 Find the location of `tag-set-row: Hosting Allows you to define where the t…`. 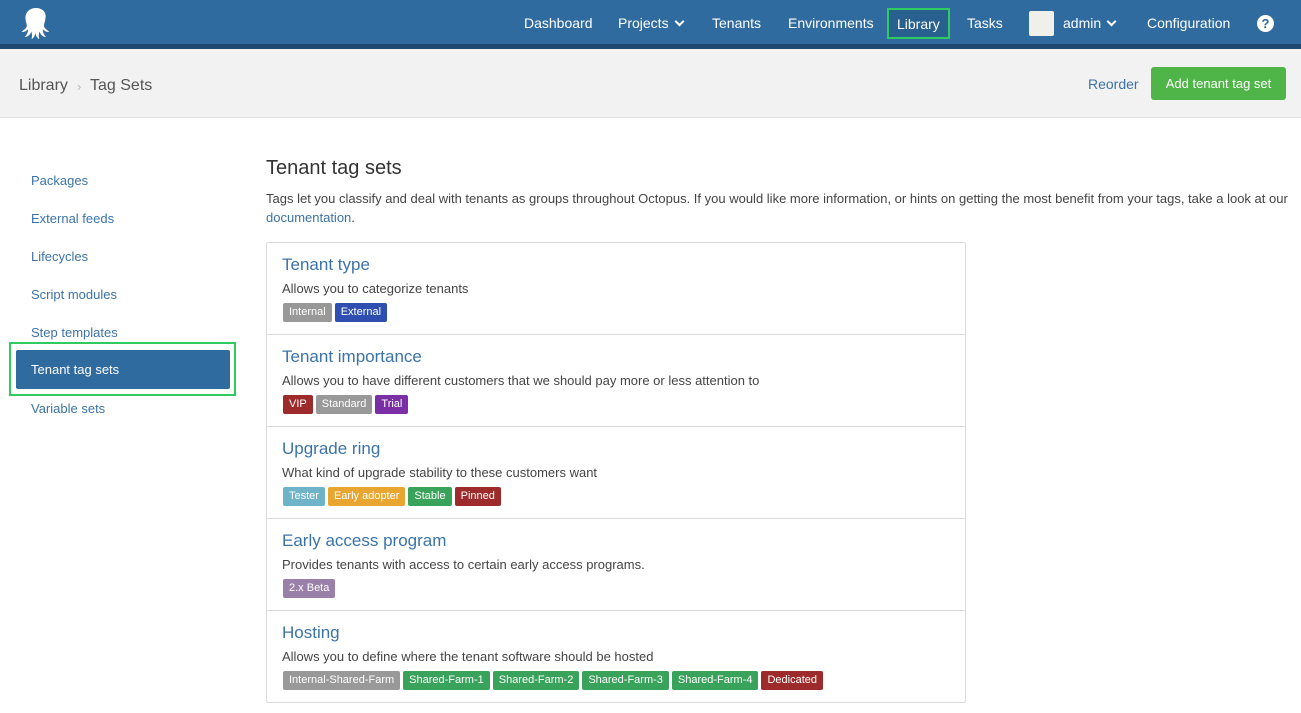

tag-set-row: Hosting Allows you to define where the t… is located at coordinates (616, 657).